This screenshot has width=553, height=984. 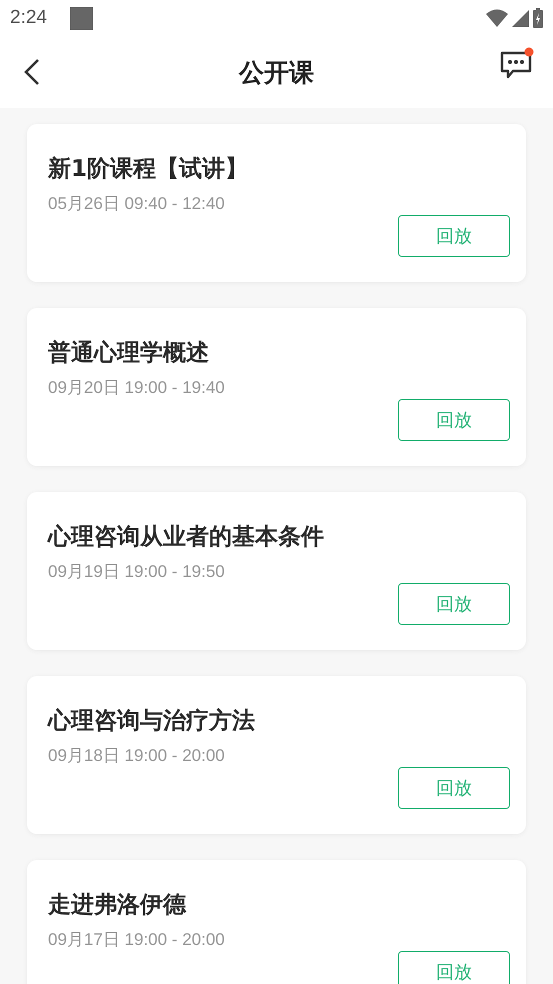 I want to click on course-title: 心理咨询与治疗方法, so click(x=152, y=721).